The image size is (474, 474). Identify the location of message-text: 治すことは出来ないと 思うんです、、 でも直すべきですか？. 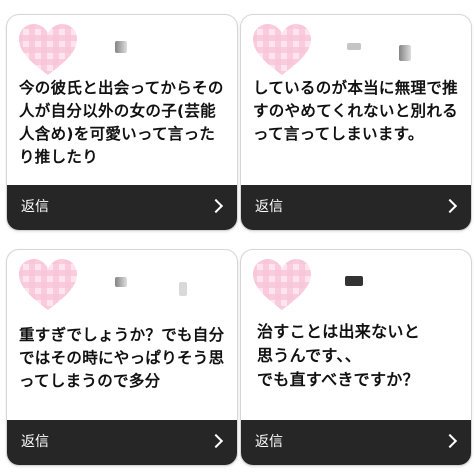
(339, 355).